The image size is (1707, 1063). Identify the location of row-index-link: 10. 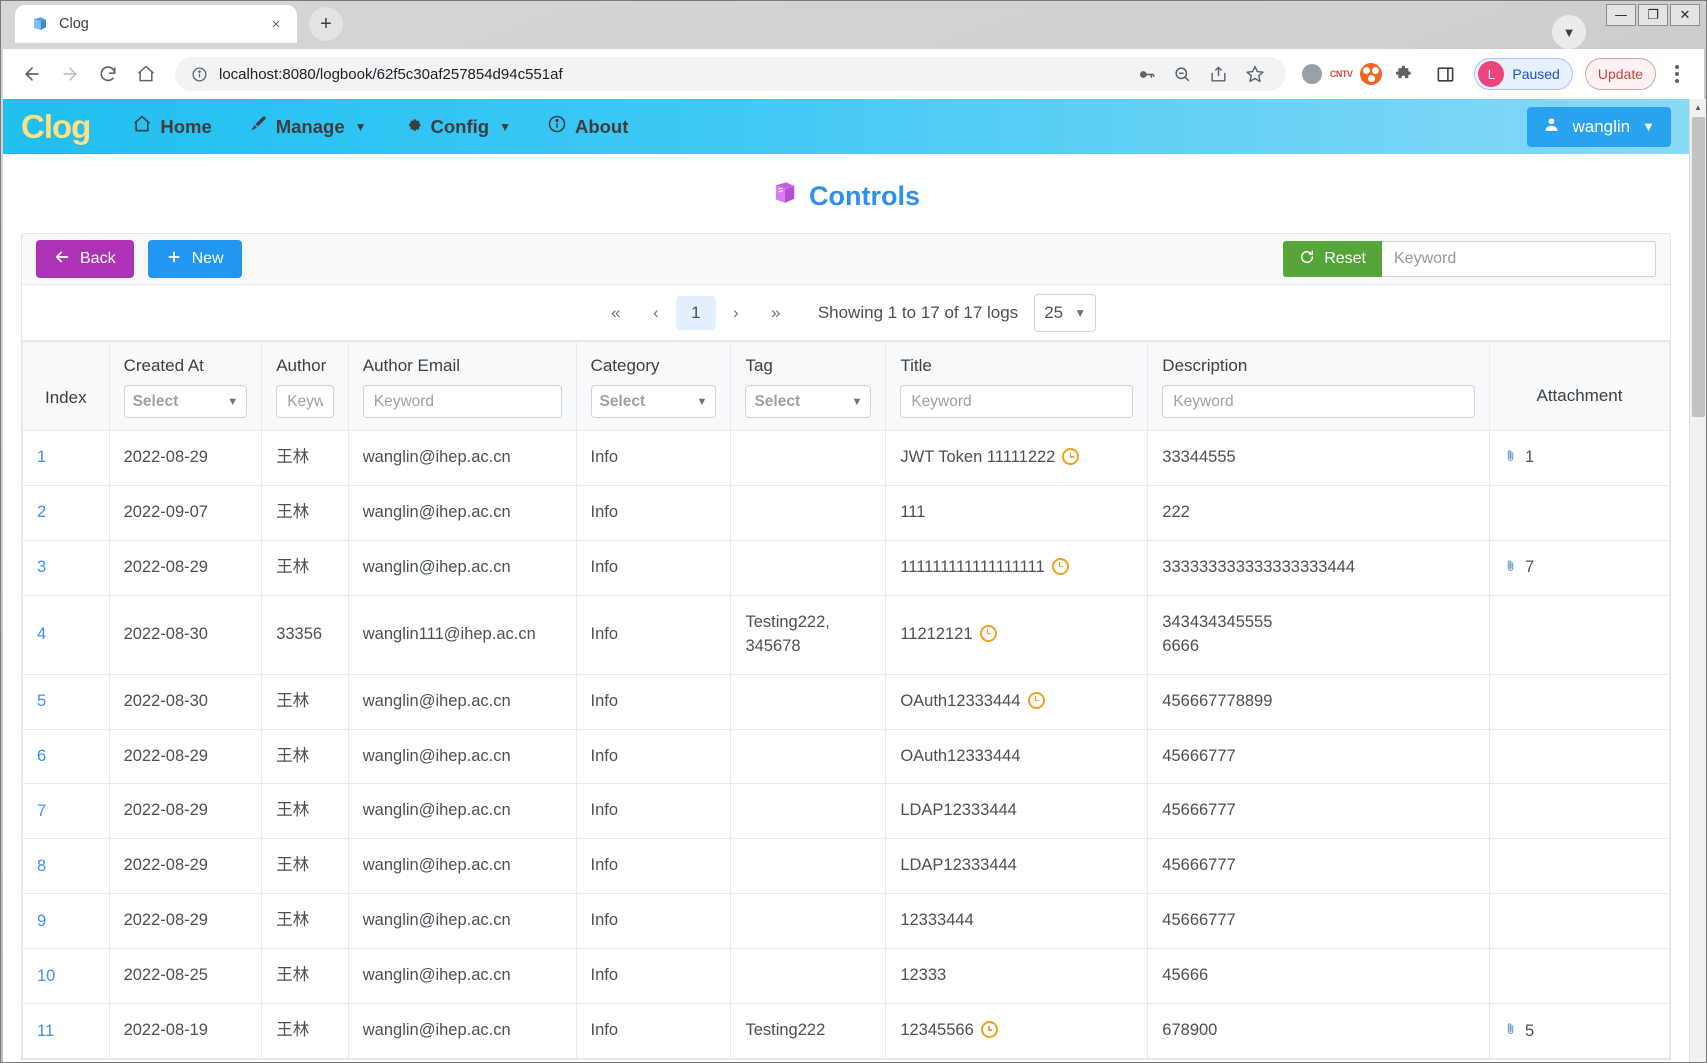
(46, 976).